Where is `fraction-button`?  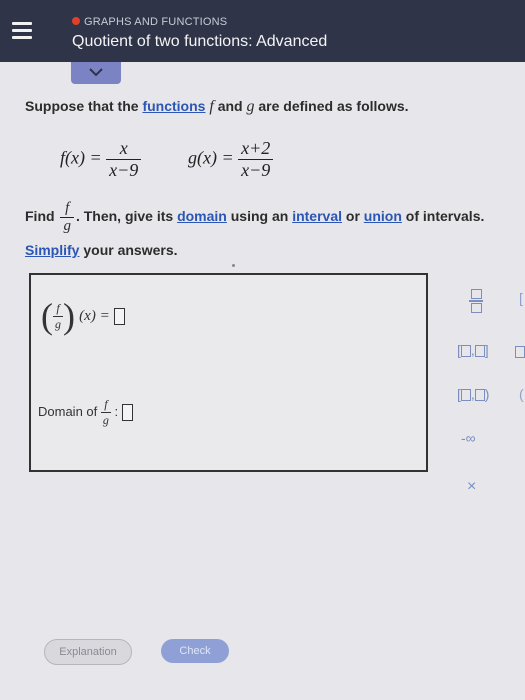
fraction-button is located at coordinates (476, 302).